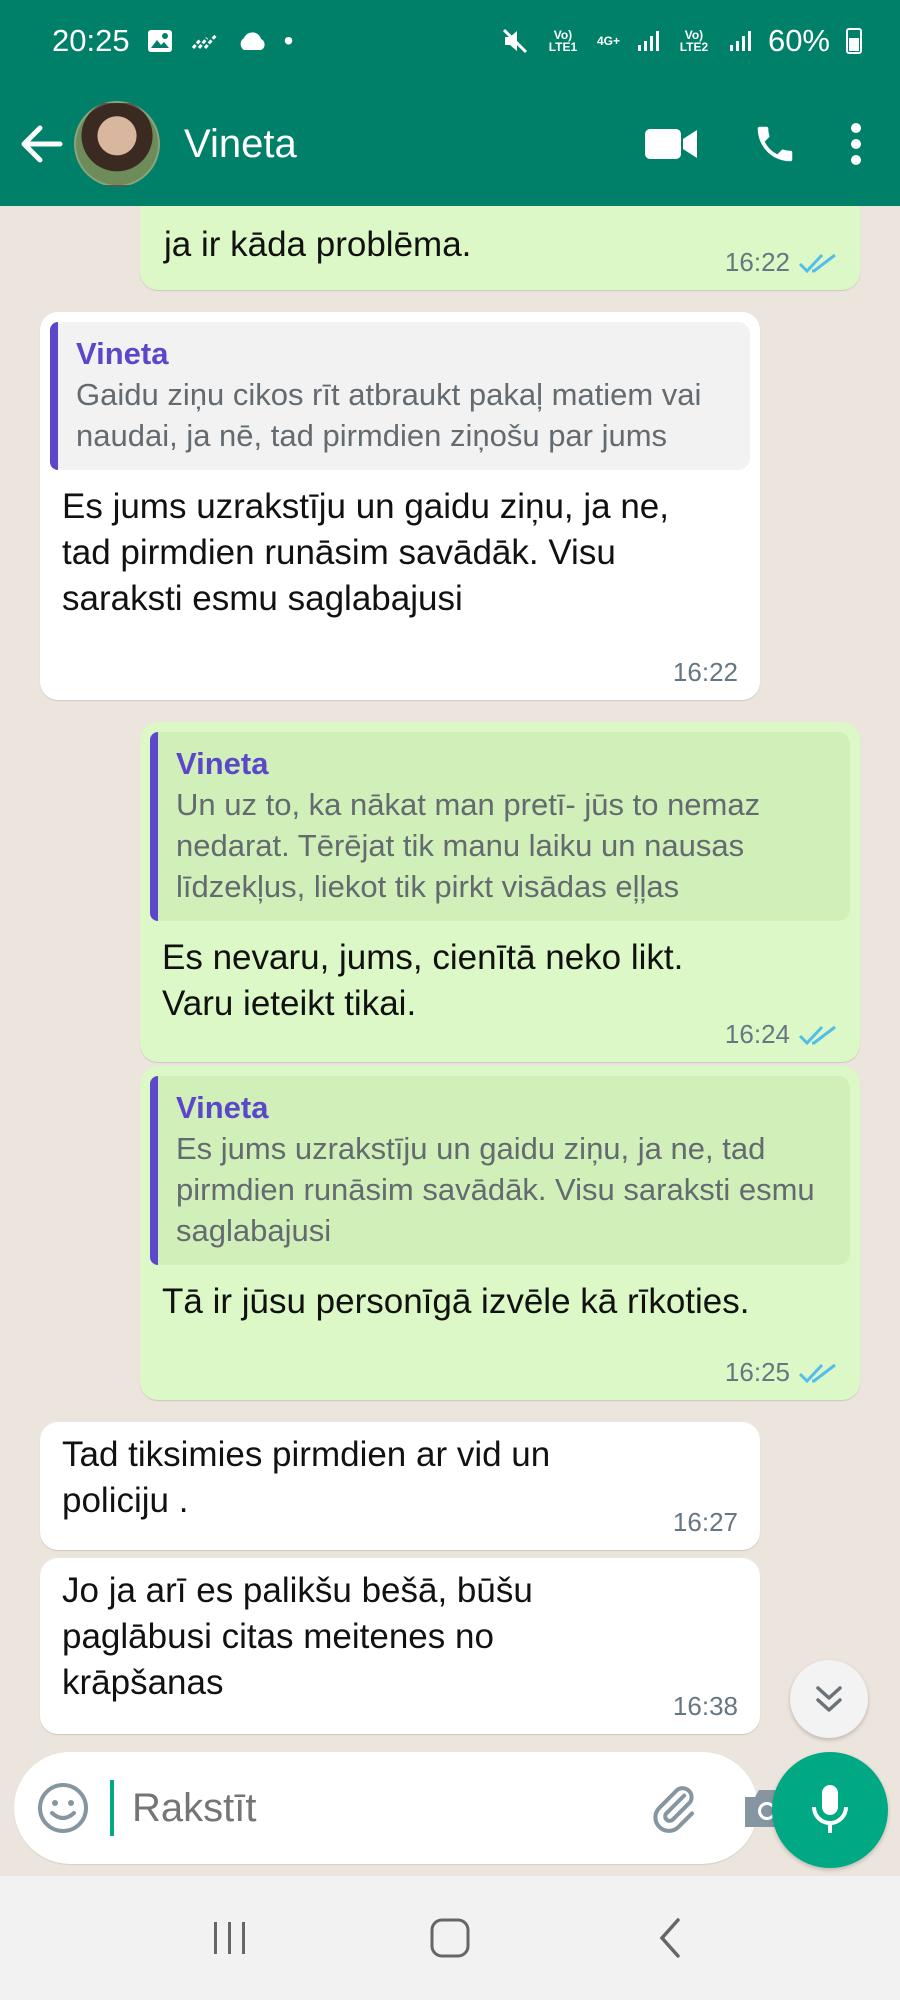  I want to click on phone-icon, so click(775, 144).